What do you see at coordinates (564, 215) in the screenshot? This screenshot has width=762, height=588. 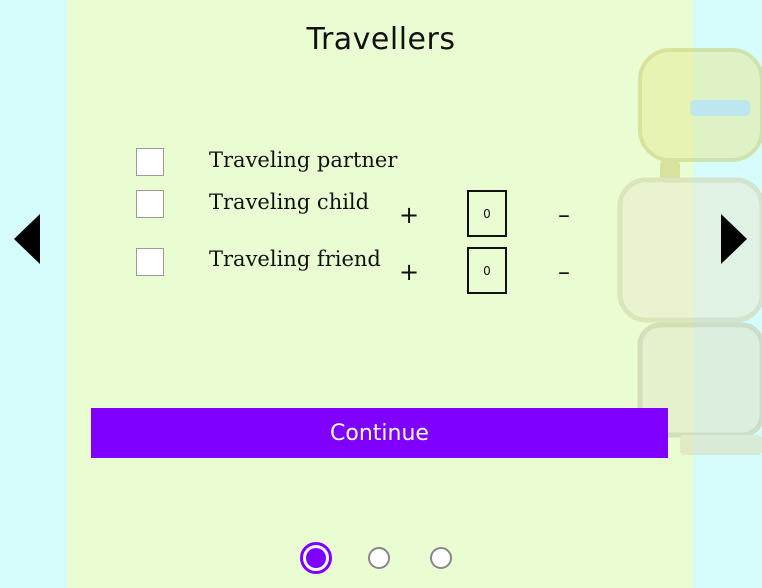 I see `traveling-child-decrement-button: –` at bounding box center [564, 215].